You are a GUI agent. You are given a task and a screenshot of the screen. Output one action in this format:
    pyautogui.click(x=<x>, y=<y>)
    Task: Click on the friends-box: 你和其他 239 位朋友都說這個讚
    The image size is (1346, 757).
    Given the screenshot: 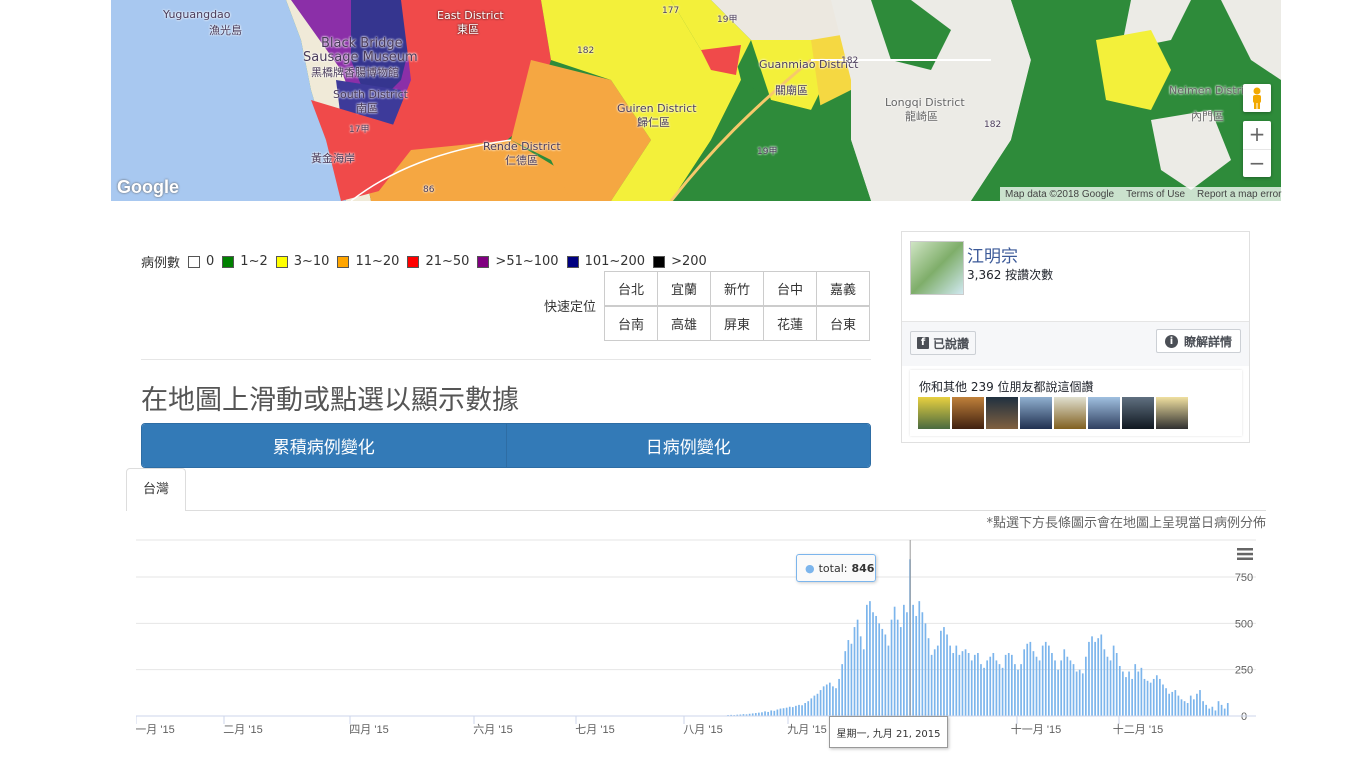 What is the action you would take?
    pyautogui.click(x=1076, y=403)
    